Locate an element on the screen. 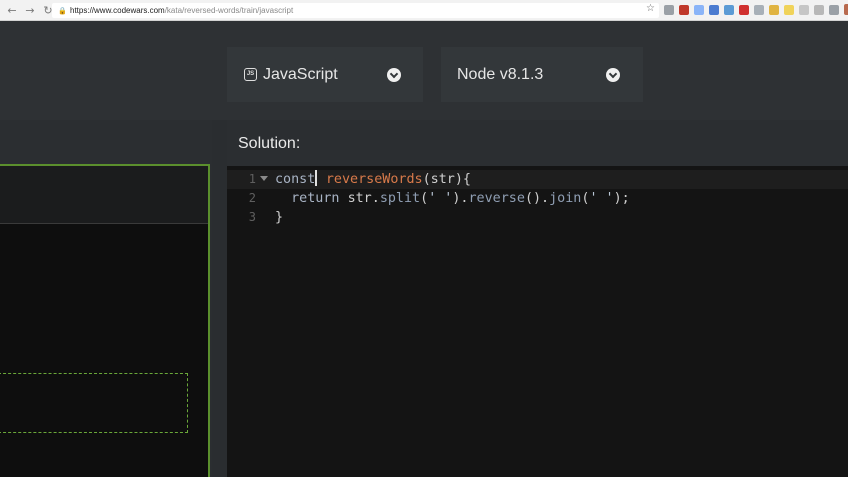 The width and height of the screenshot is (848, 477). url-path: /kata/reversed-words/train/javascript is located at coordinates (229, 10).